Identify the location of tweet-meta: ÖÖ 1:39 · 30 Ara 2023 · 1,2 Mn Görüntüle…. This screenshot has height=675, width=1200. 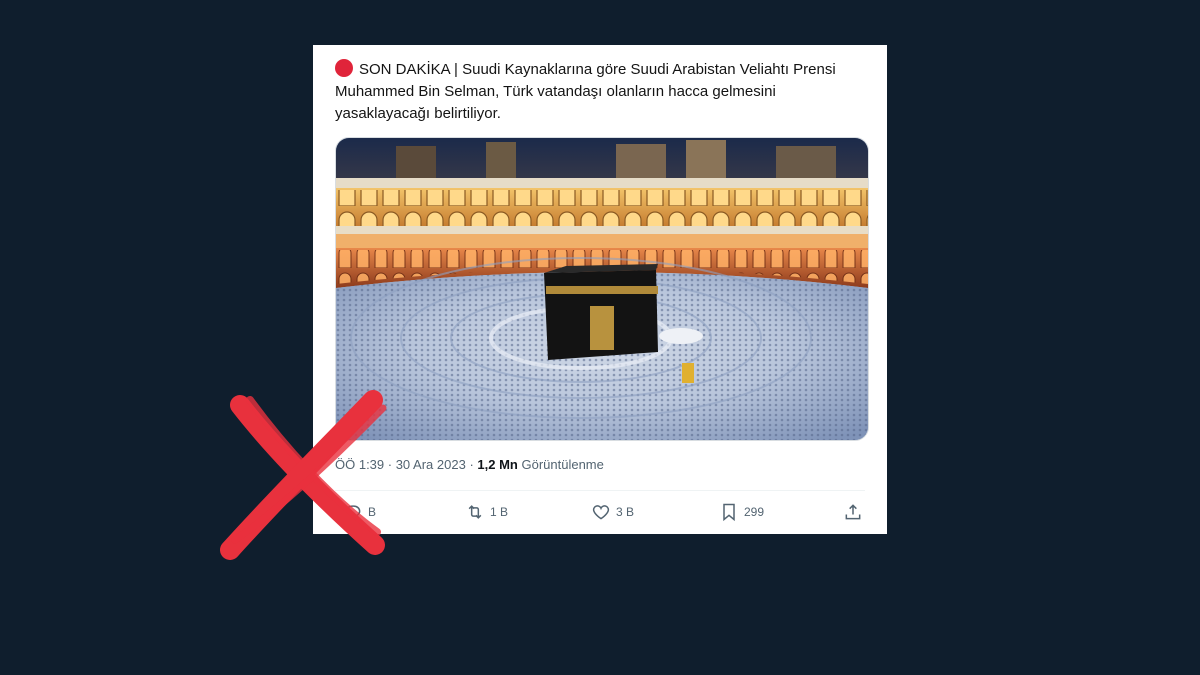
(469, 464).